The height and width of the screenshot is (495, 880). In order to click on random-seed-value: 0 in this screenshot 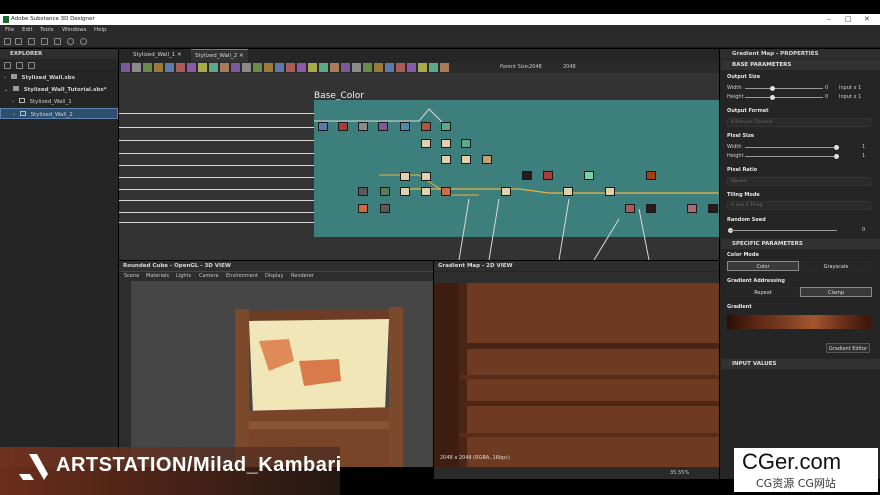, I will do `click(863, 230)`.